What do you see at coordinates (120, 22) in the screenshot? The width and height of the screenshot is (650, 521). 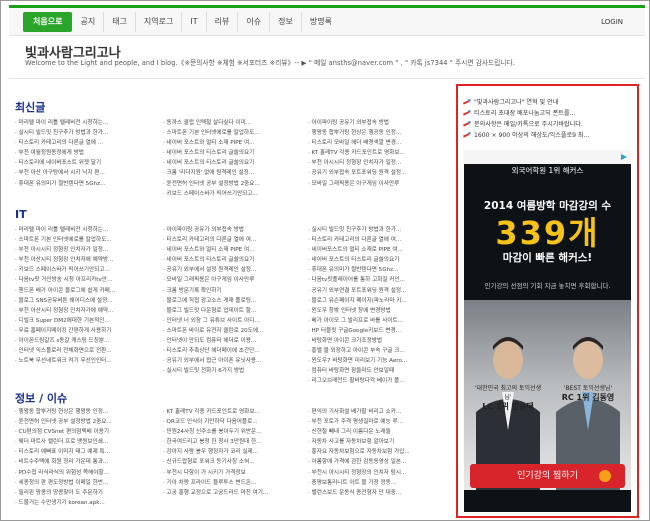 I see `nav-item-tag: 태그` at bounding box center [120, 22].